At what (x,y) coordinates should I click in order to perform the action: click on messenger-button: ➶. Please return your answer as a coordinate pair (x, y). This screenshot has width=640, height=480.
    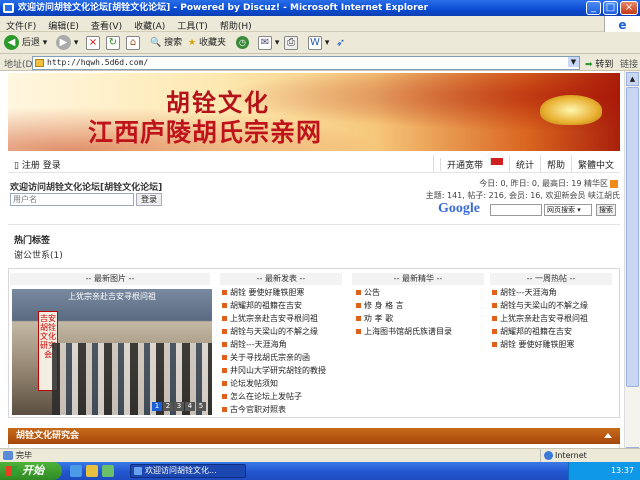
    Looking at the image, I should click on (340, 43).